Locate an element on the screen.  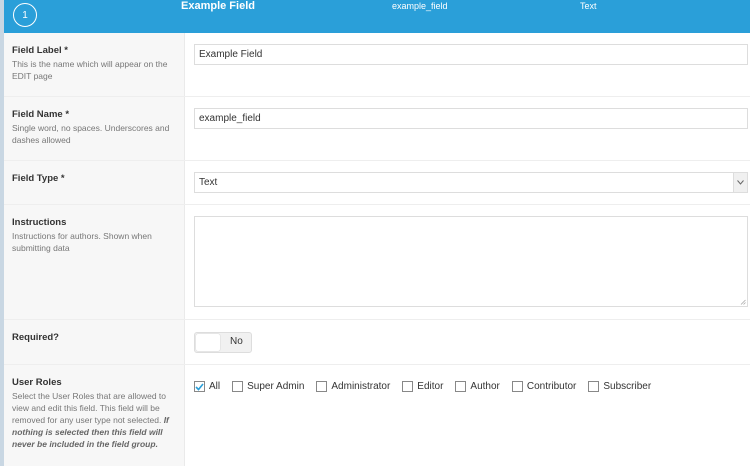
role-option-super-admin: Super Admin is located at coordinates (268, 386).